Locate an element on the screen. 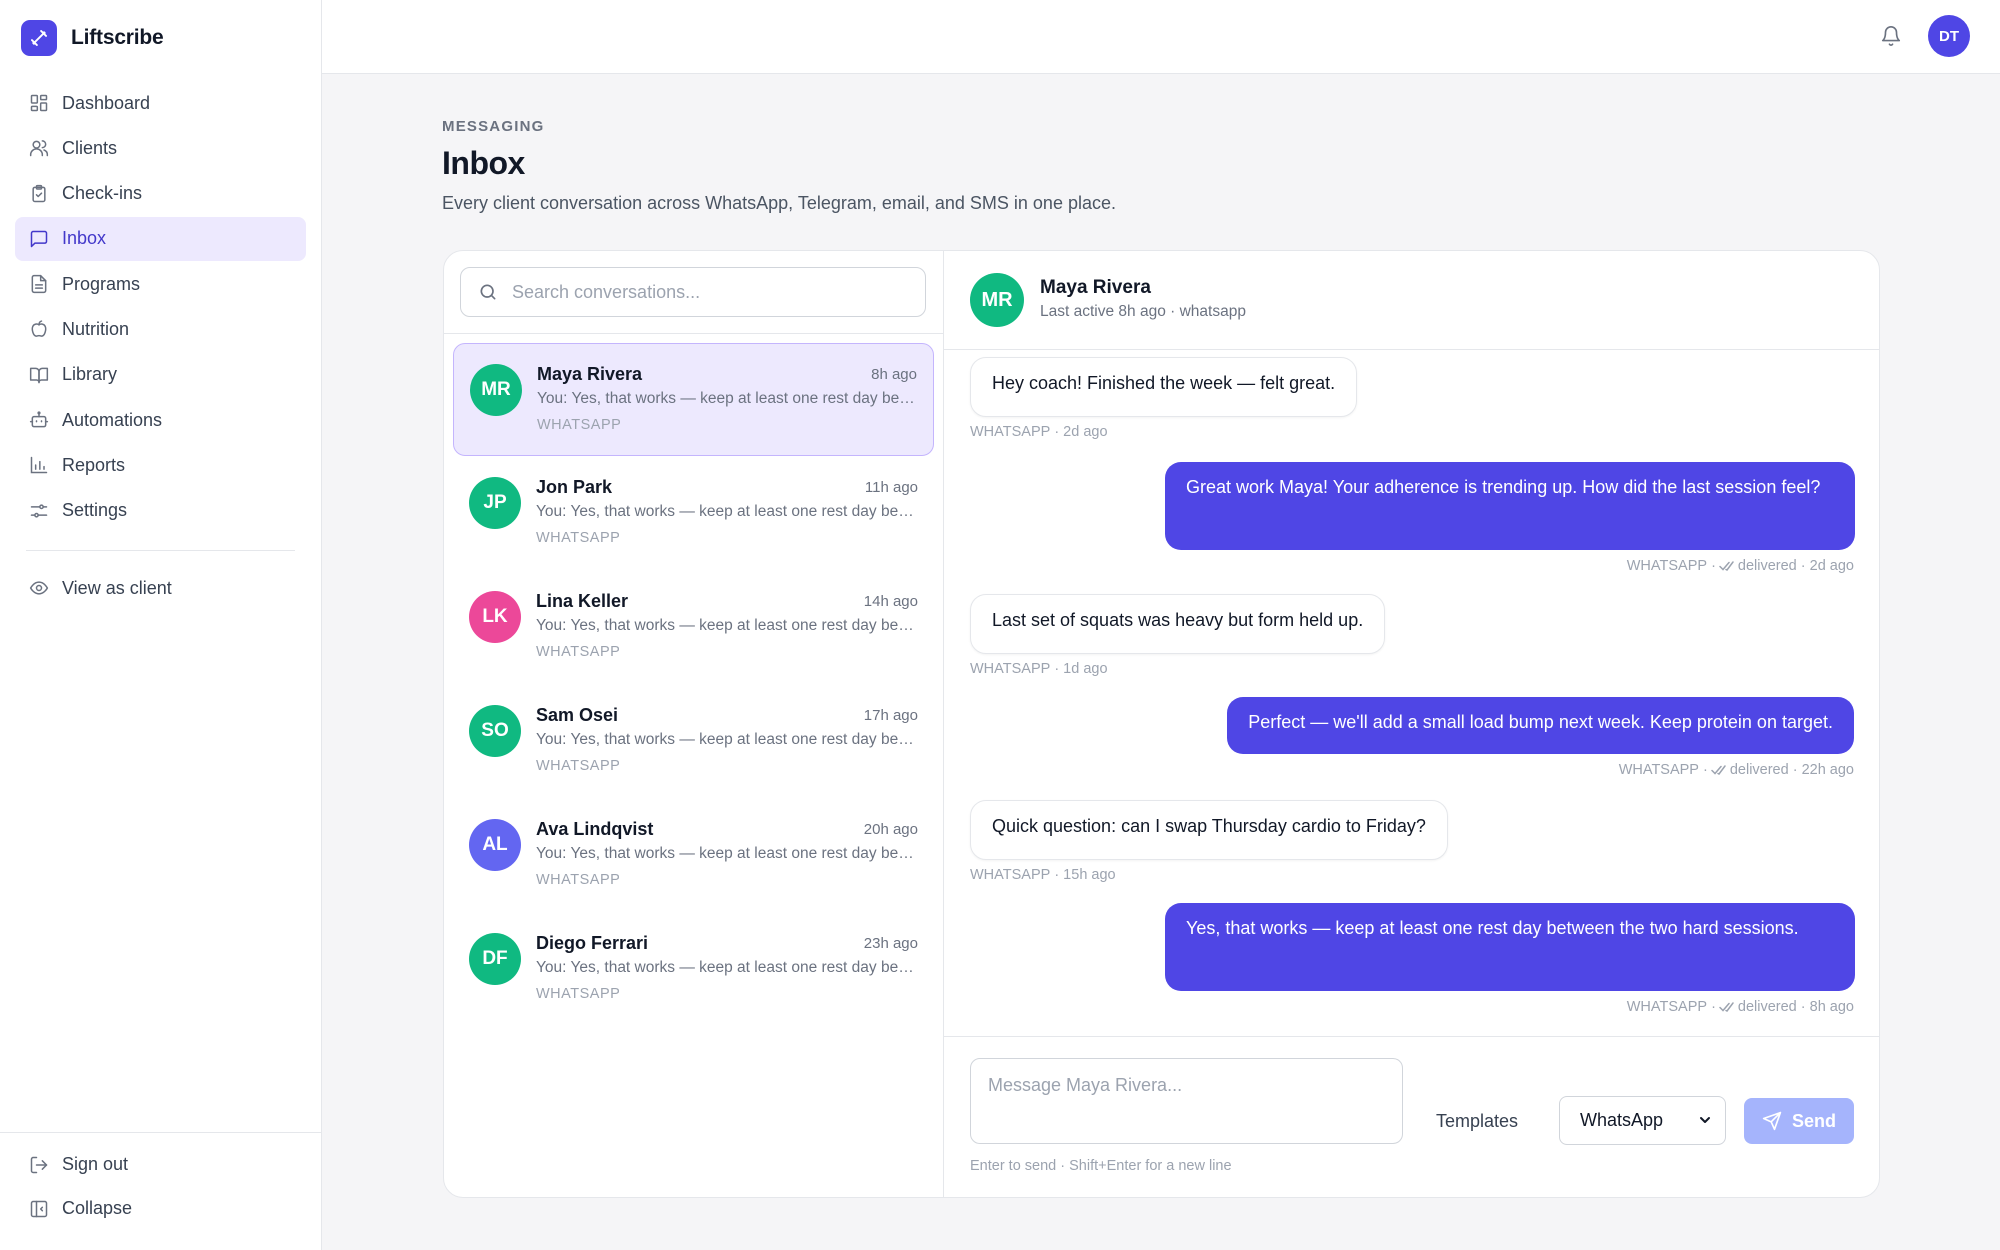 This screenshot has width=2000, height=1250. nav-item-reports: Reports is located at coordinates (160, 465).